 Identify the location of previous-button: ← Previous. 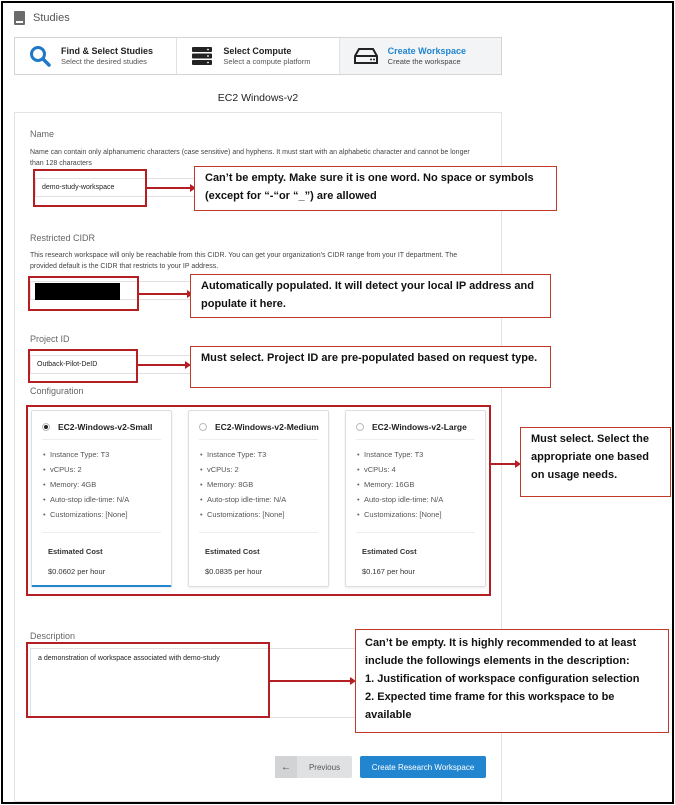
(313, 767).